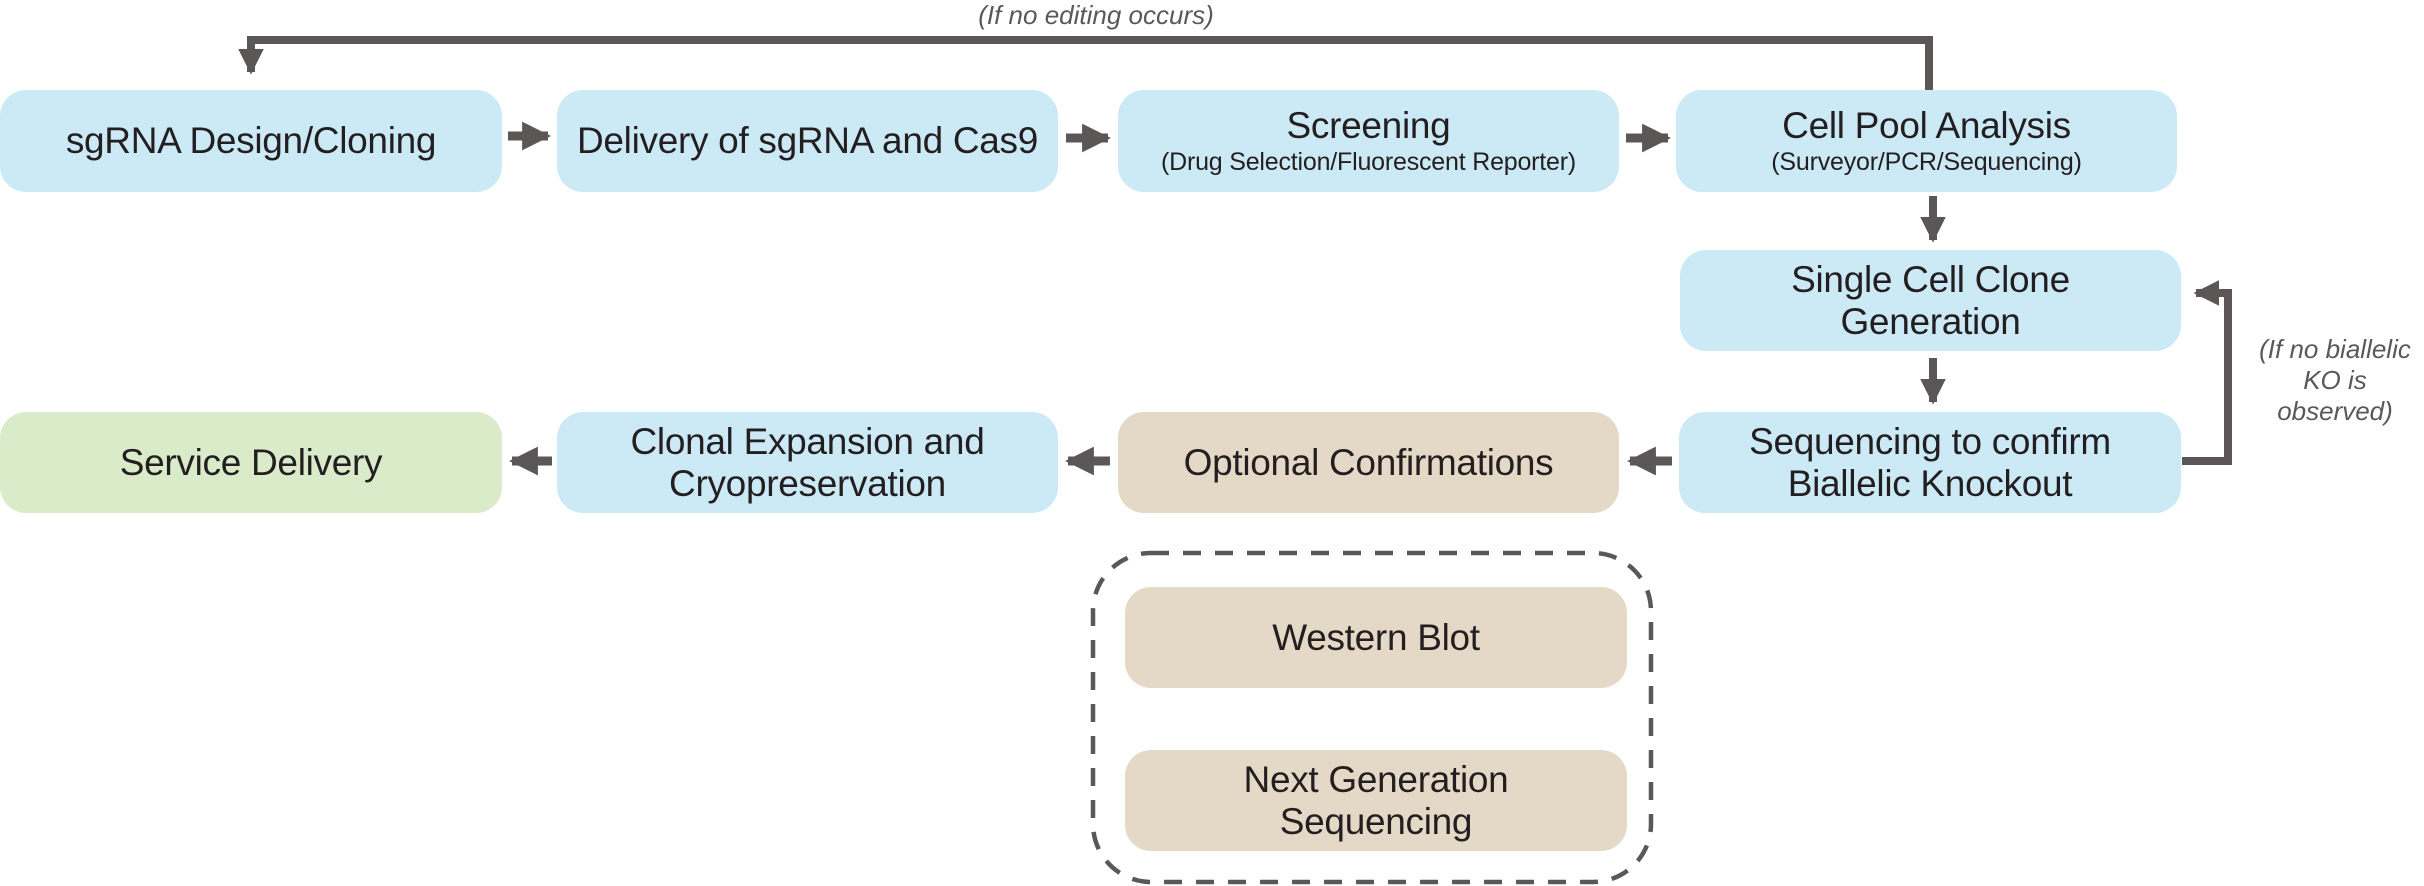 The width and height of the screenshot is (2424, 886). I want to click on node-optional-label: Optional Confirmations, so click(1368, 462).